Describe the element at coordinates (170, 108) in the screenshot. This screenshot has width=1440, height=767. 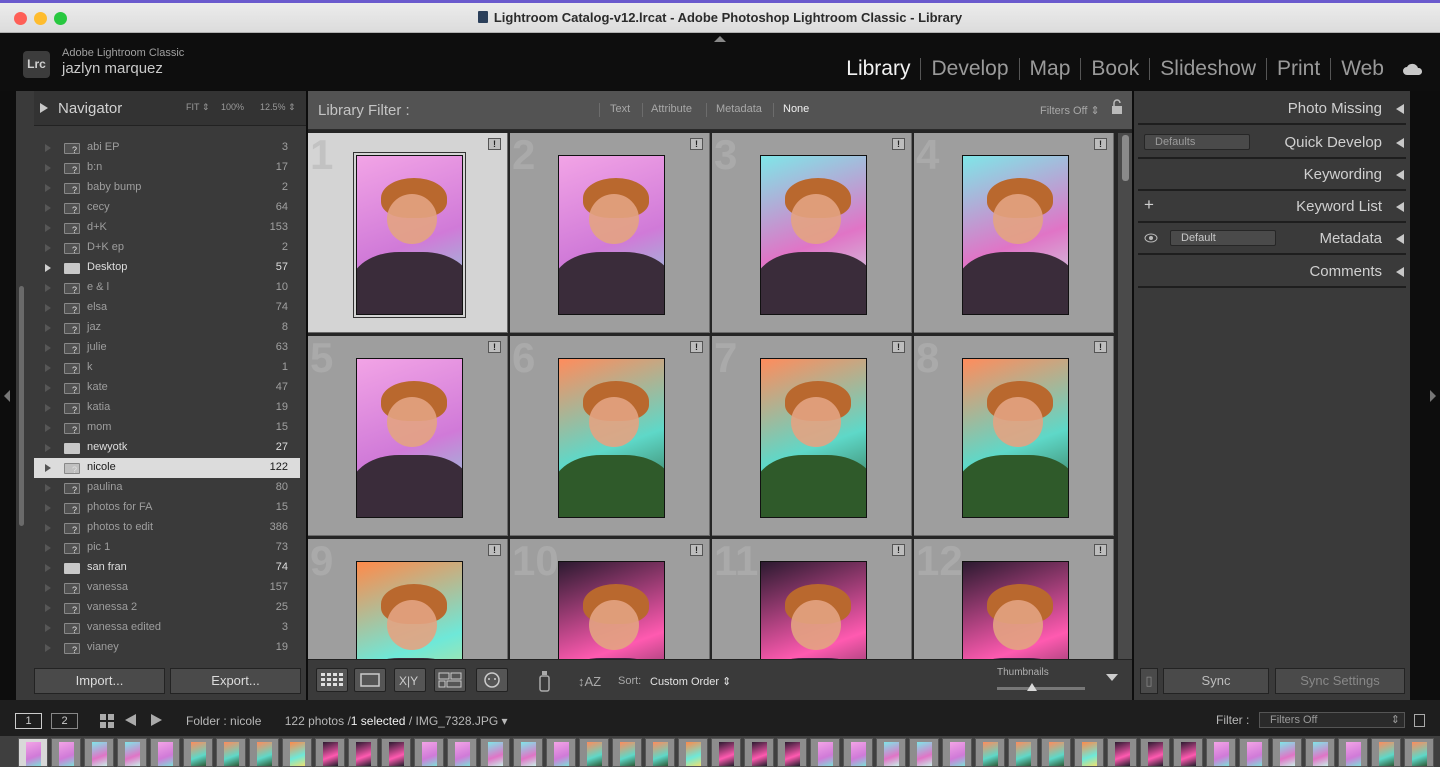
I see `navigator-header: Navigator FIT ⇕ 100% 12.5% ⇕` at that location.